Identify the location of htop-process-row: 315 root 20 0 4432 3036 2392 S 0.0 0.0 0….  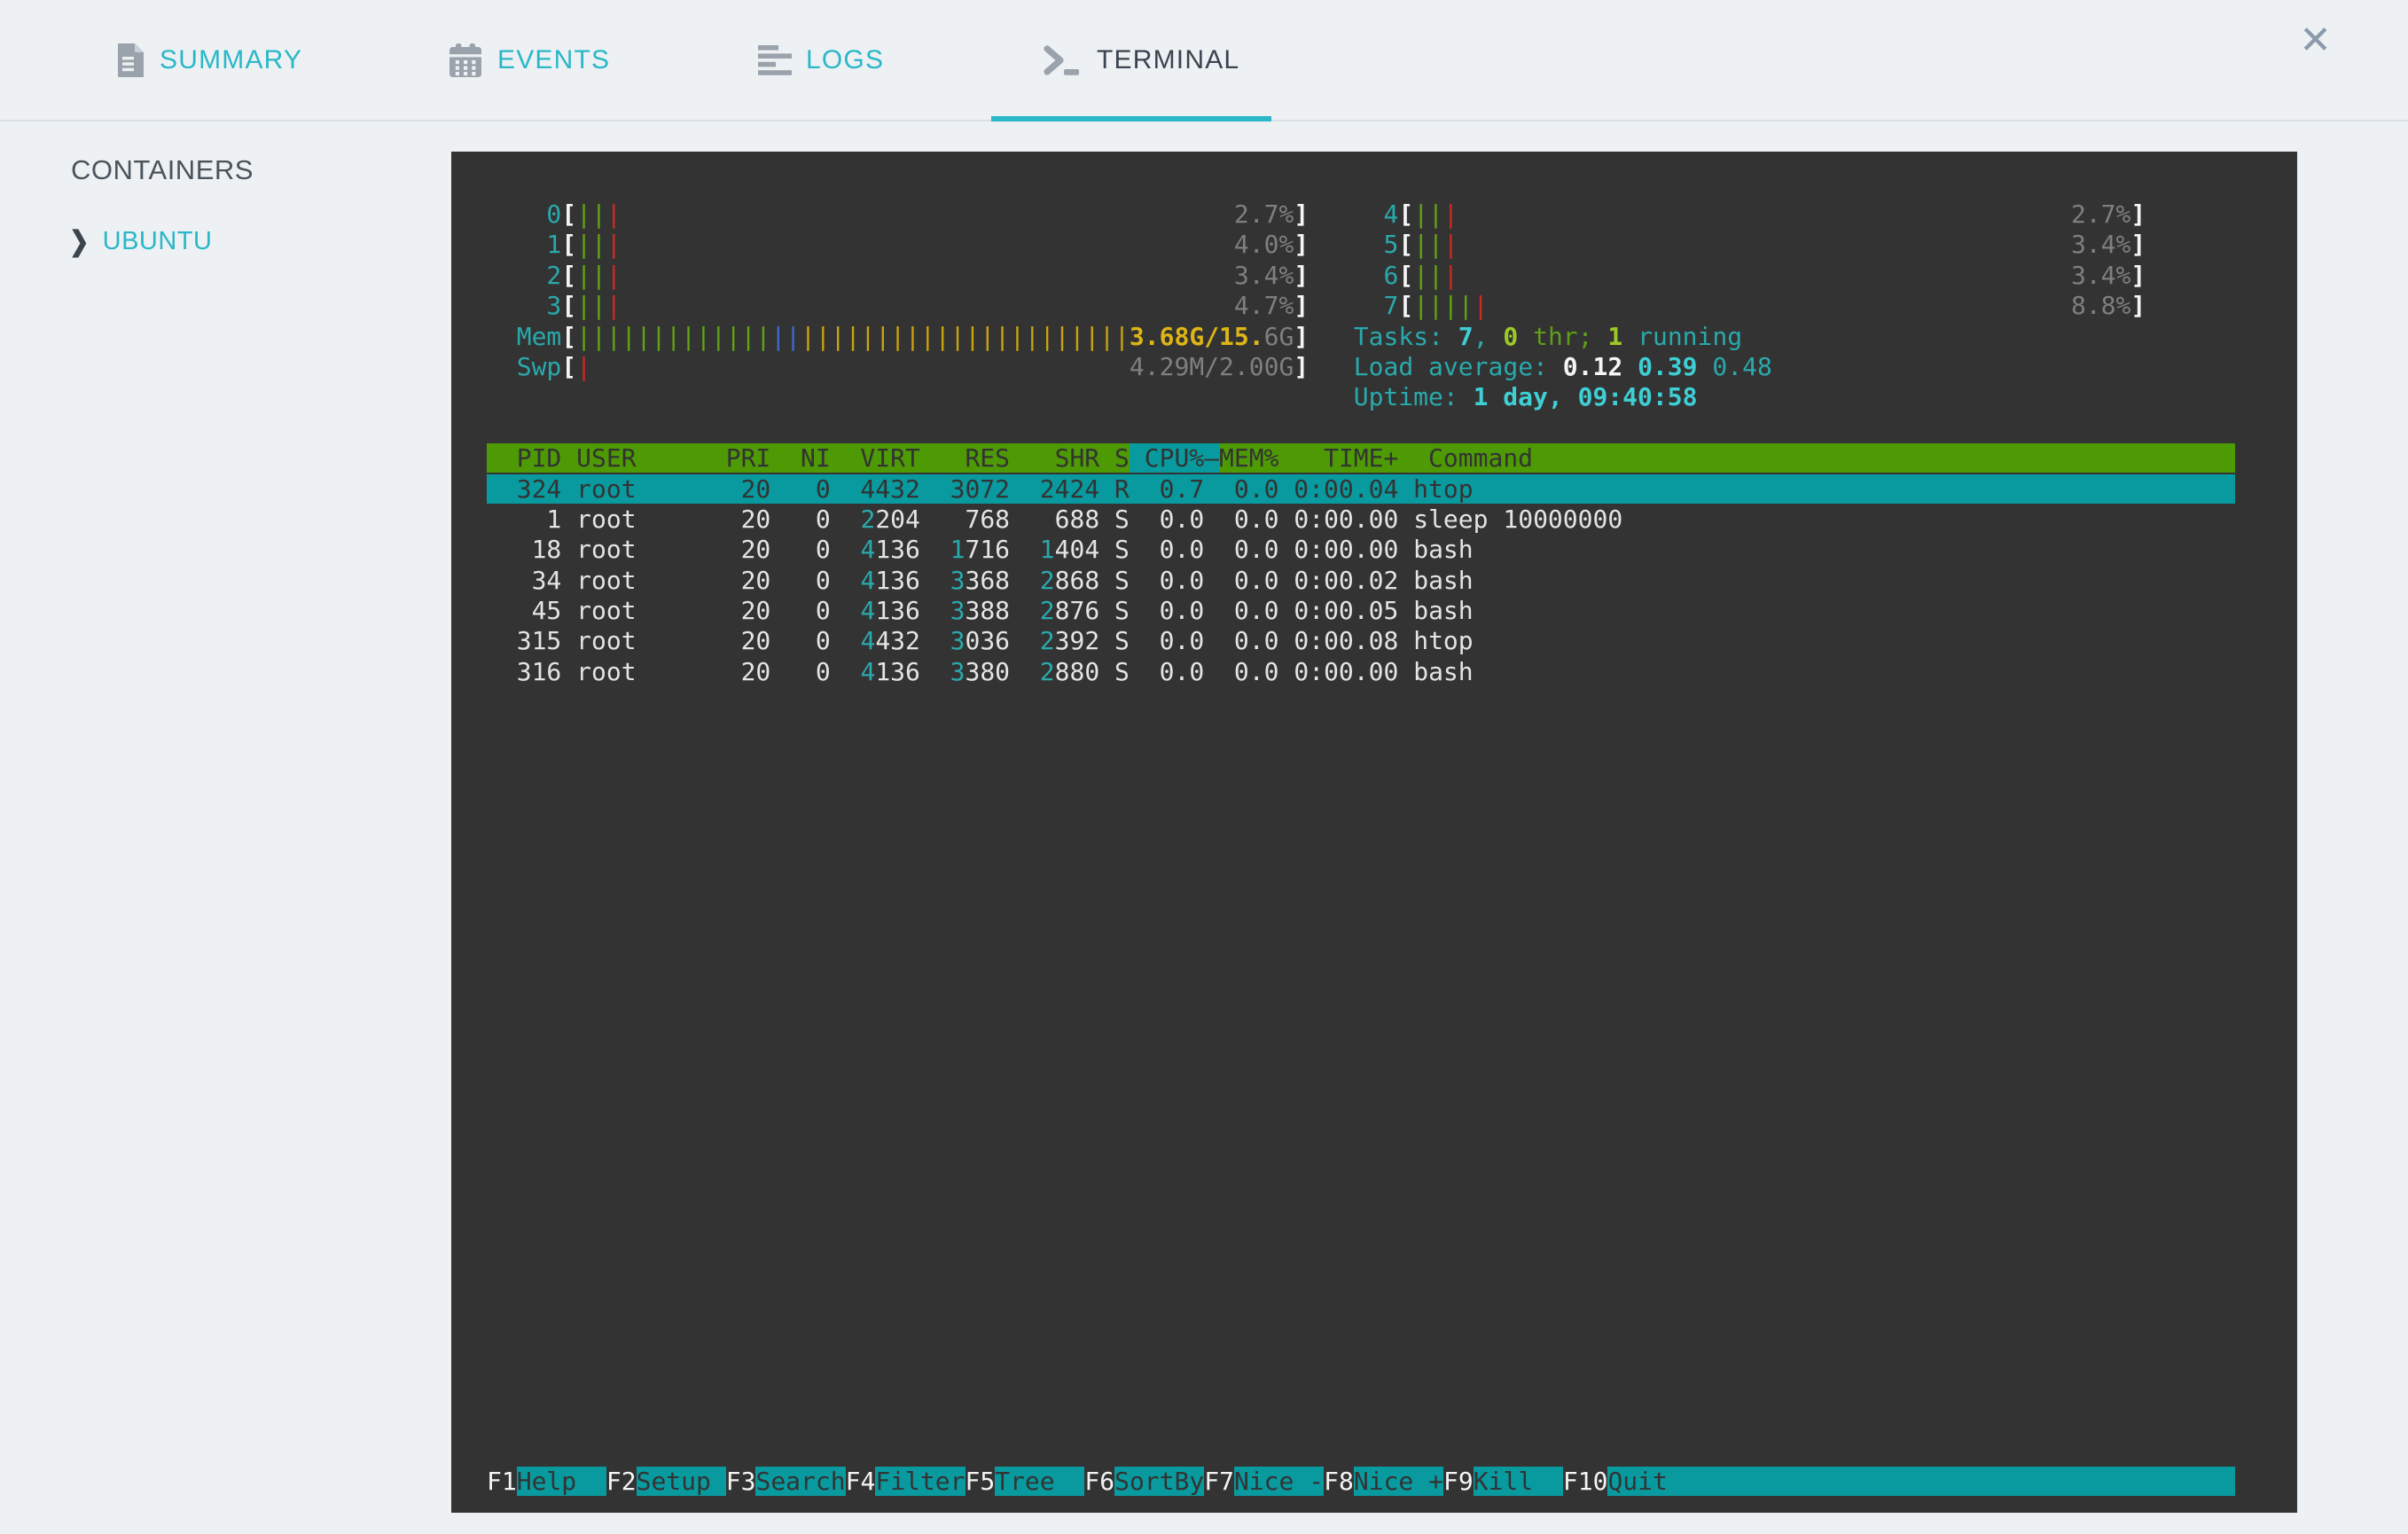
(1361, 641).